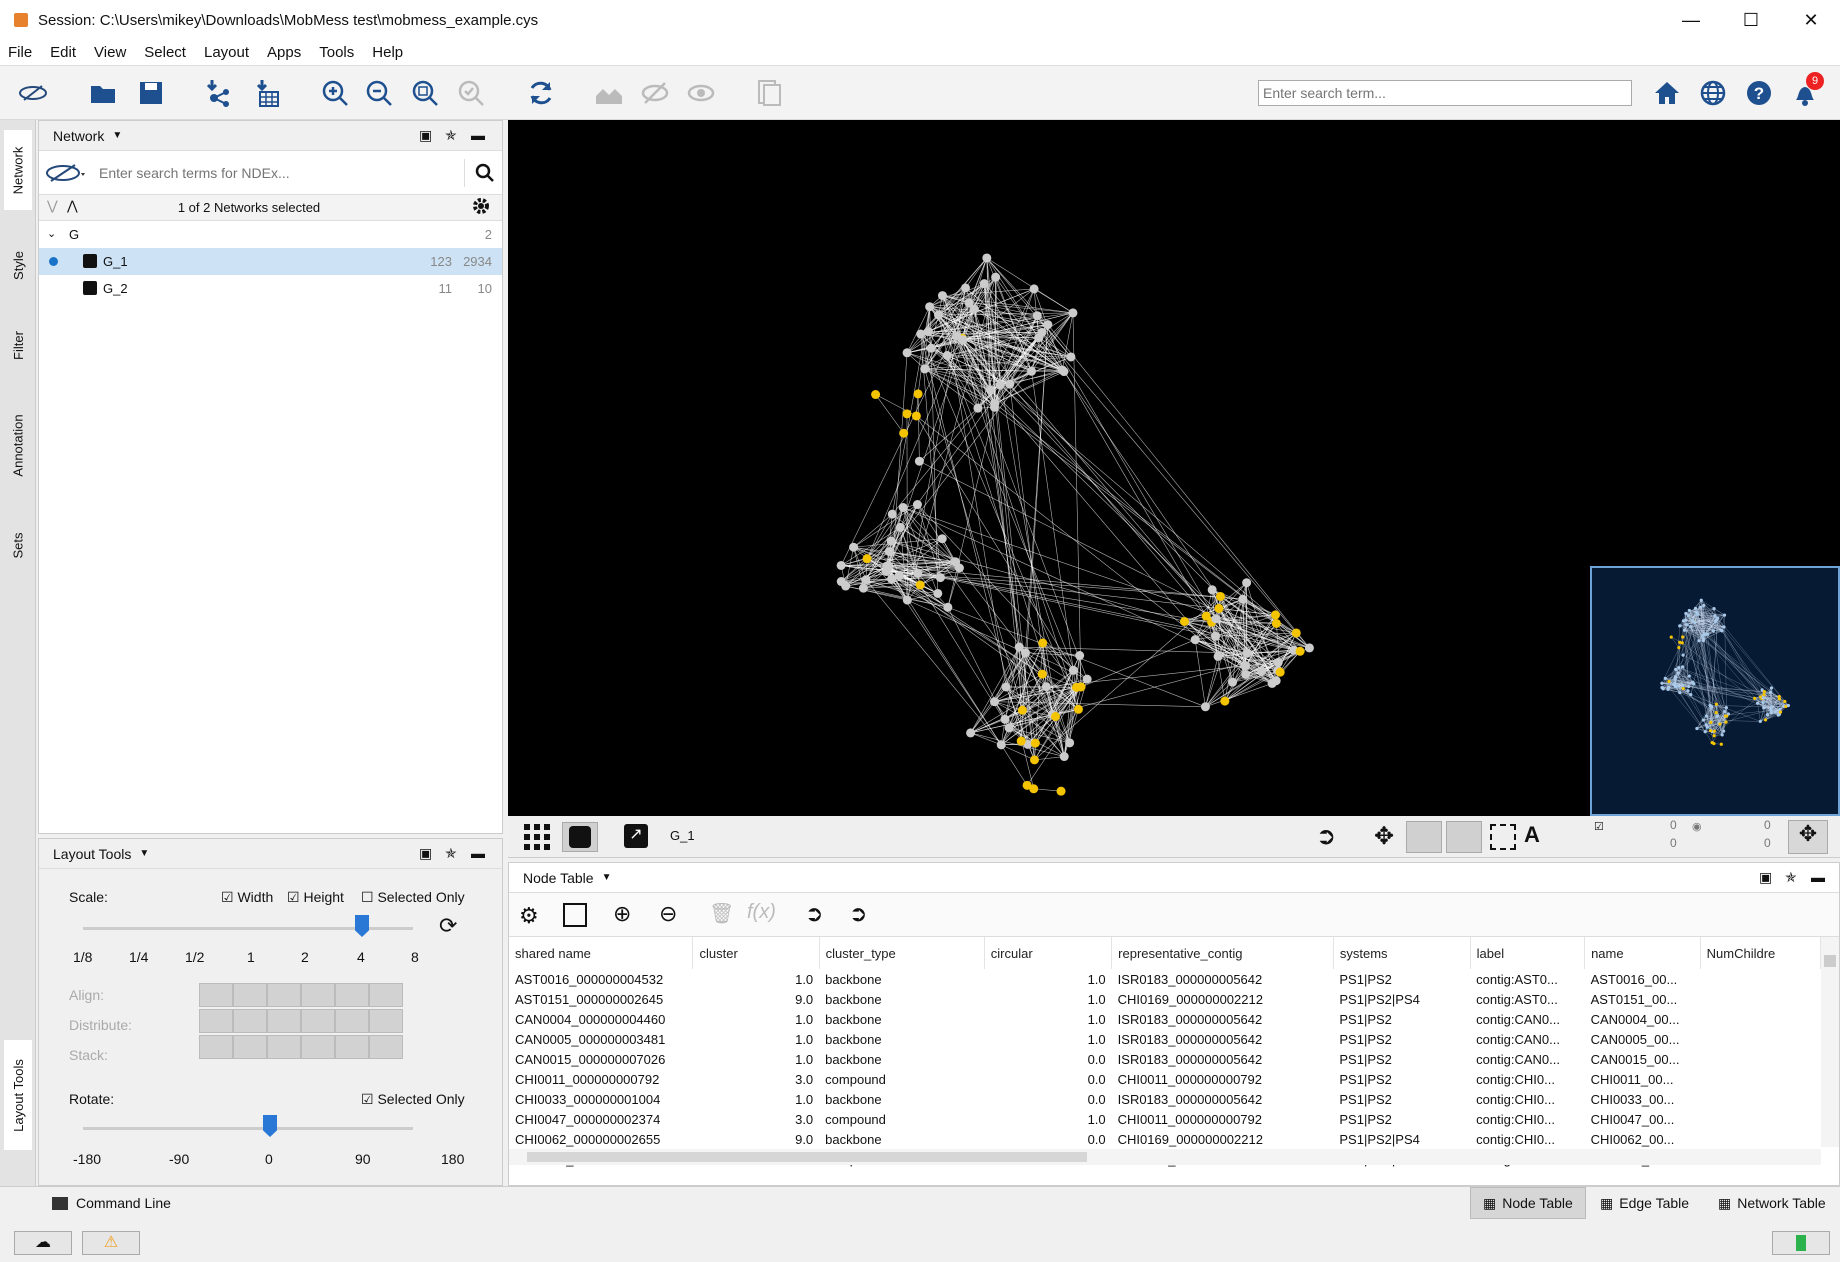 Image resolution: width=1840 pixels, height=1262 pixels. I want to click on chevron-down-icon: ⌄, so click(51, 233).